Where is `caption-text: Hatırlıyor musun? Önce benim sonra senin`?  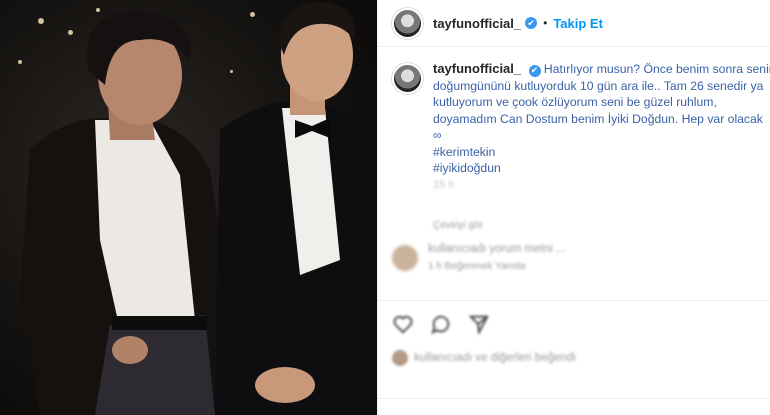 caption-text: Hatırlıyor musun? Önce benim sonra senin is located at coordinates (657, 69).